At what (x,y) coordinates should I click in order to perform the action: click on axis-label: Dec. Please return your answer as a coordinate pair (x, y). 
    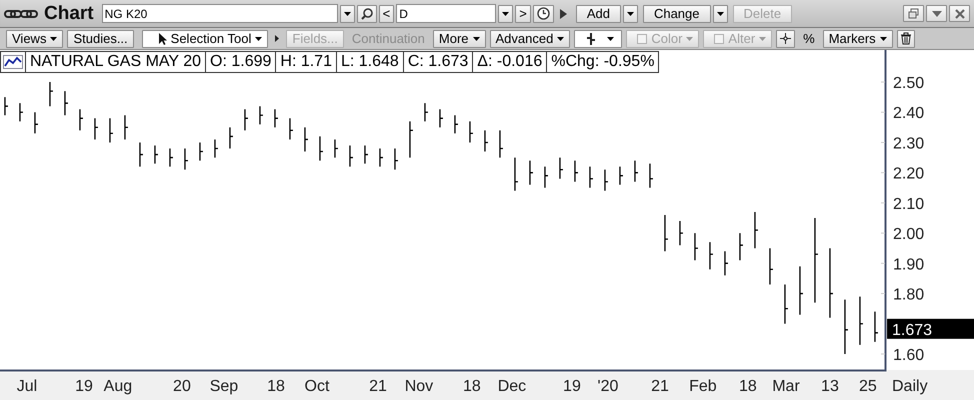
    Looking at the image, I should click on (512, 386).